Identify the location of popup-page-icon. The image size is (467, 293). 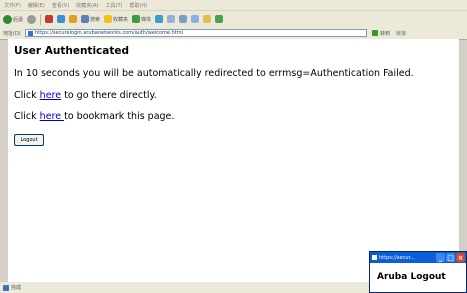
(374, 257).